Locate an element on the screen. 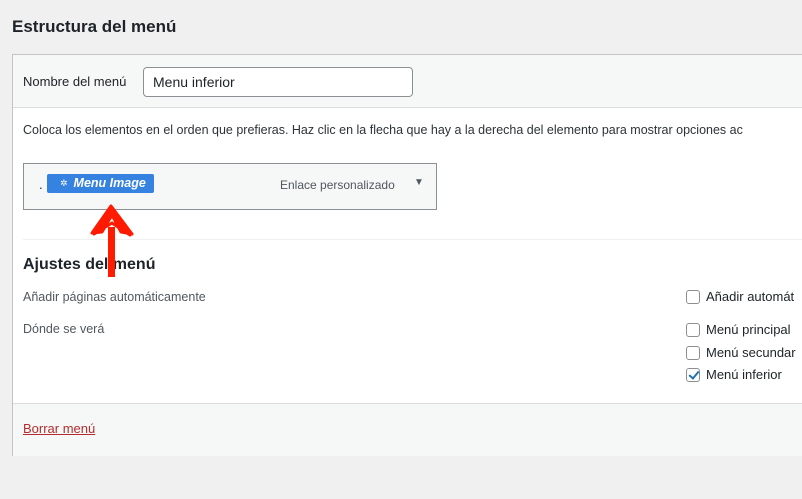 The height and width of the screenshot is (499, 802). auto-add-label: Añadir páginas automáticamente is located at coordinates (114, 297).